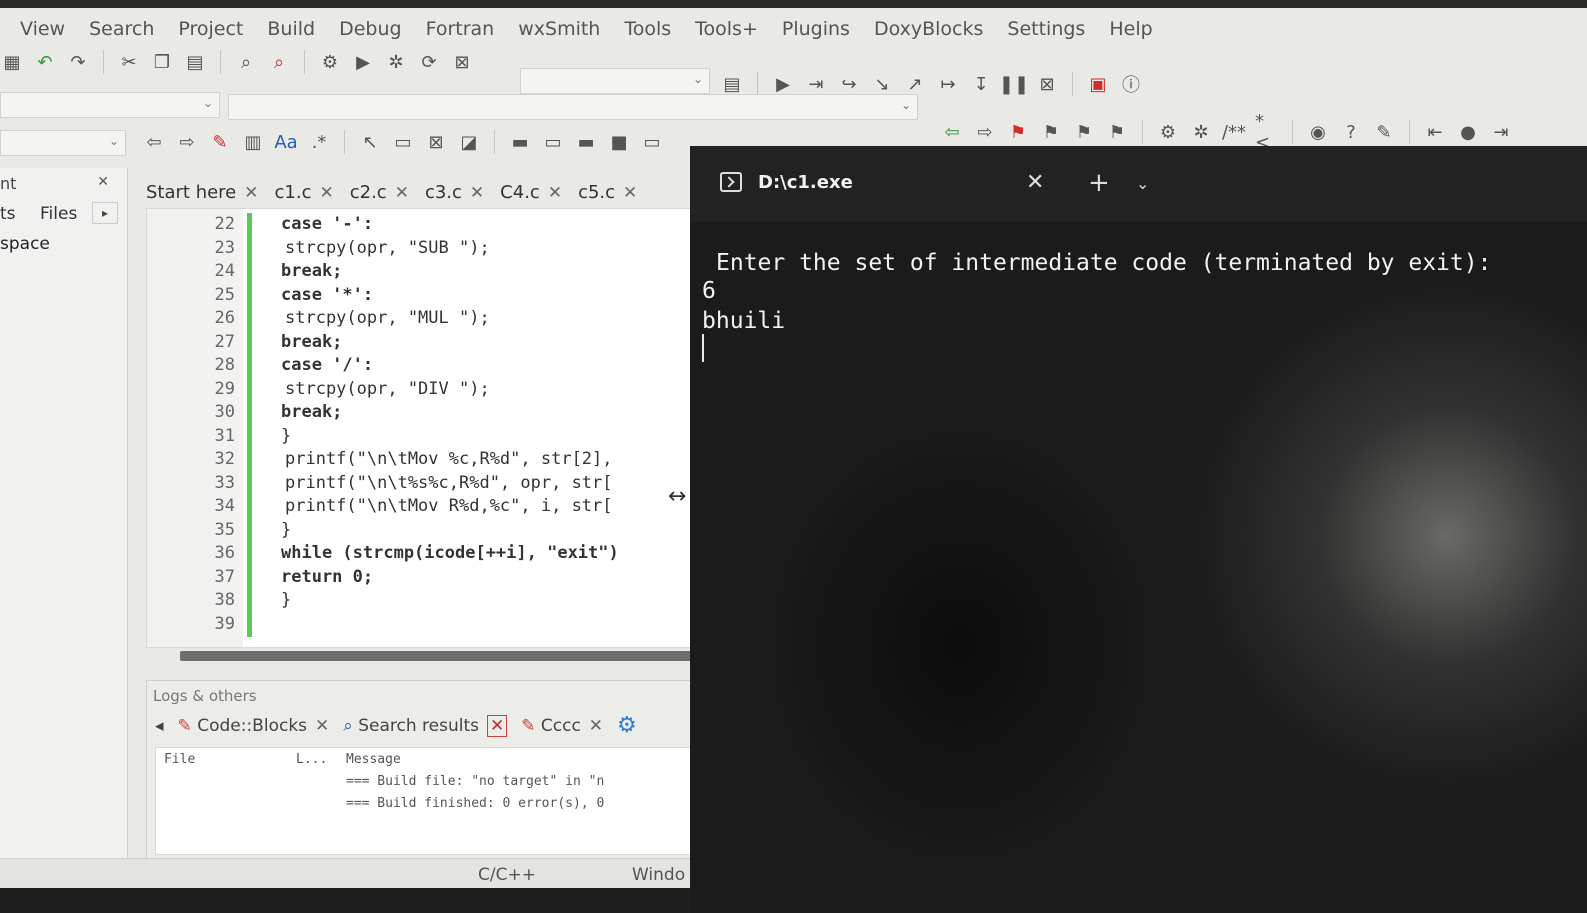  I want to click on debug-info-icon: ⓘ, so click(1131, 84).